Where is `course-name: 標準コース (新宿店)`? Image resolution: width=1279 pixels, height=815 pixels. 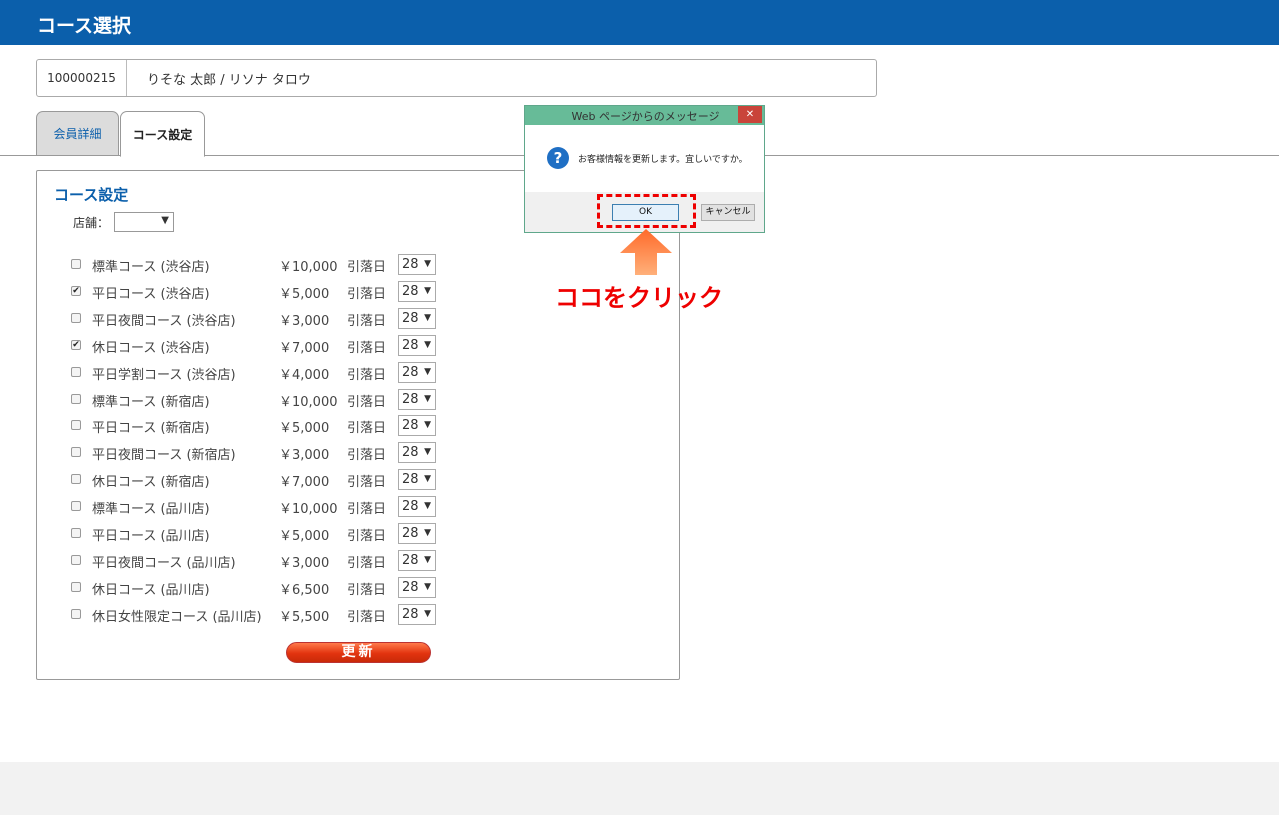 course-name: 標準コース (新宿店) is located at coordinates (151, 402).